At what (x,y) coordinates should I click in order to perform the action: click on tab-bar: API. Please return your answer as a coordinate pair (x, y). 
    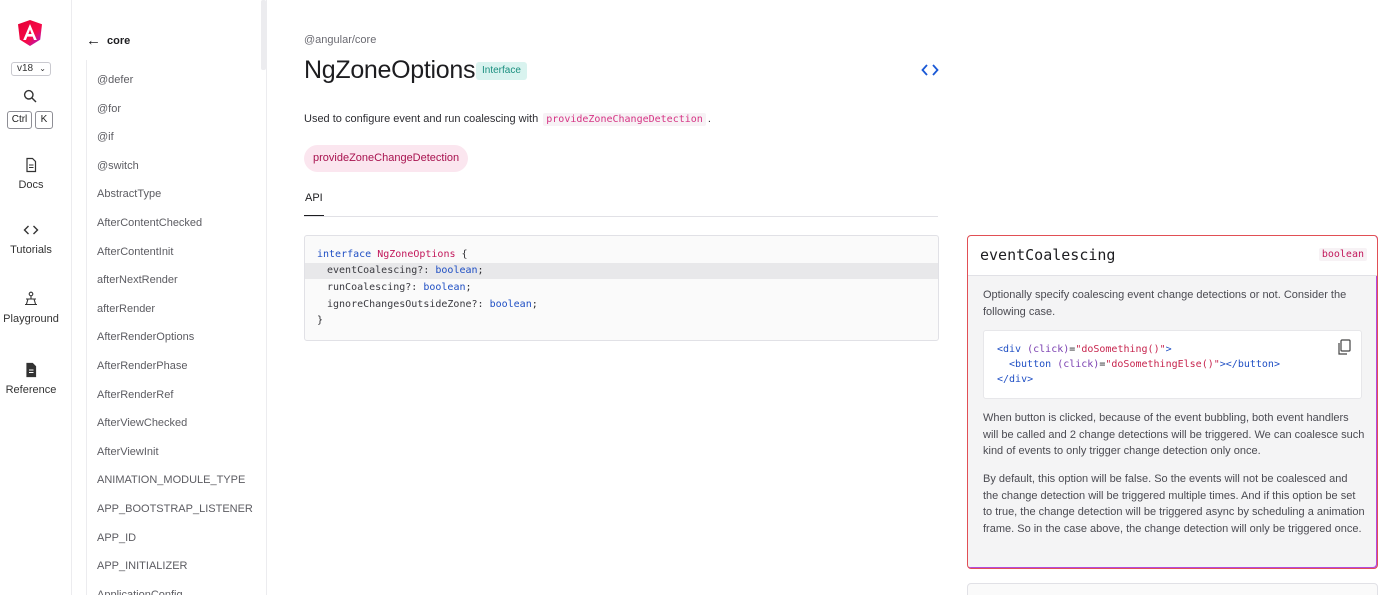
    Looking at the image, I should click on (621, 203).